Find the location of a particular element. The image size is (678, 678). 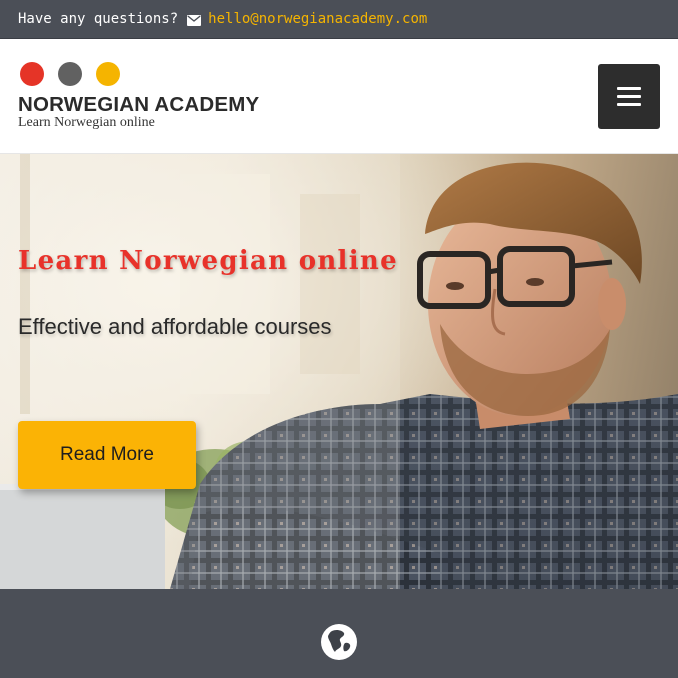

features-band is located at coordinates (339, 633).